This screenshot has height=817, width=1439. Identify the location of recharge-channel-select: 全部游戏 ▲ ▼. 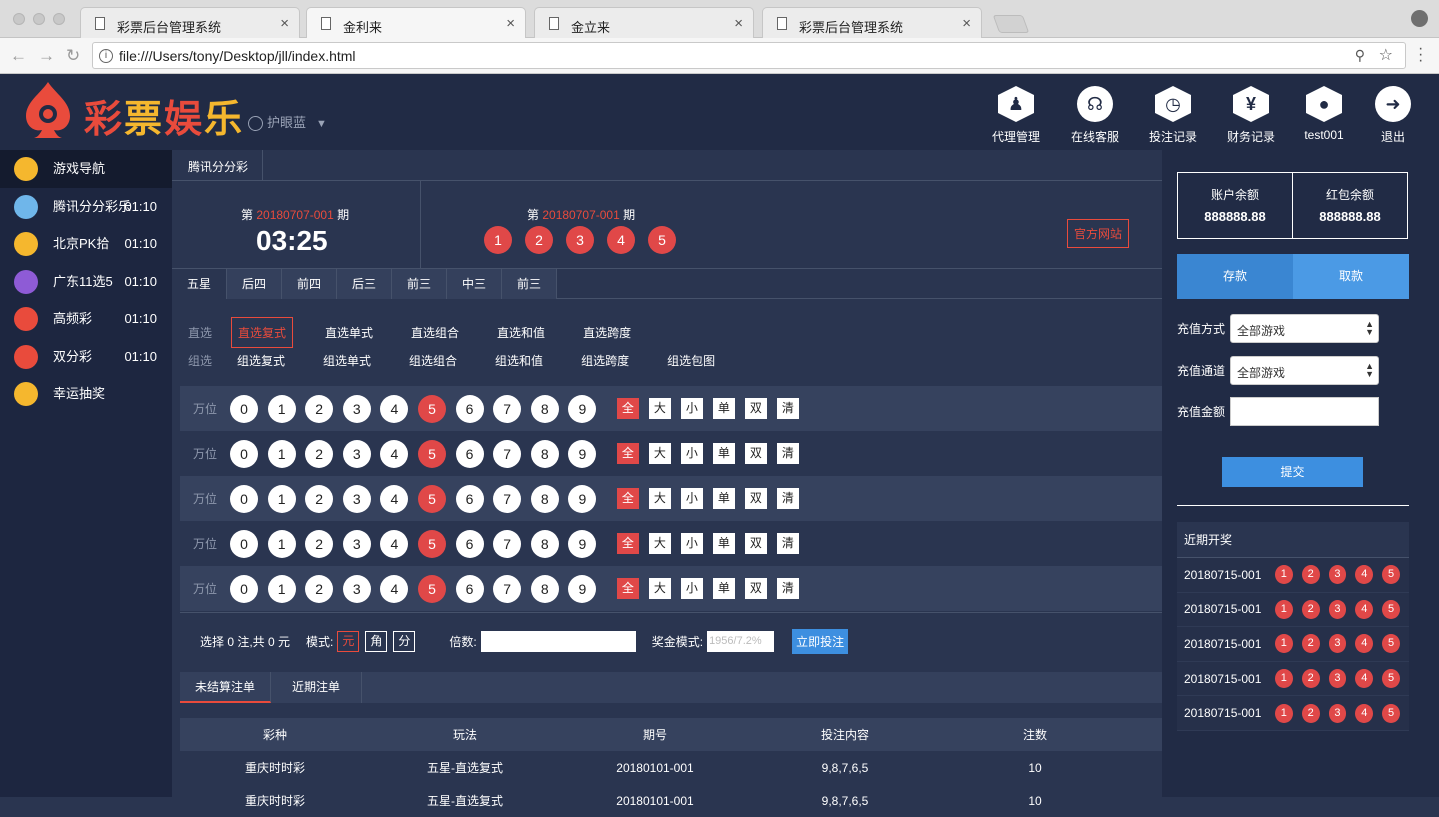
(1305, 370).